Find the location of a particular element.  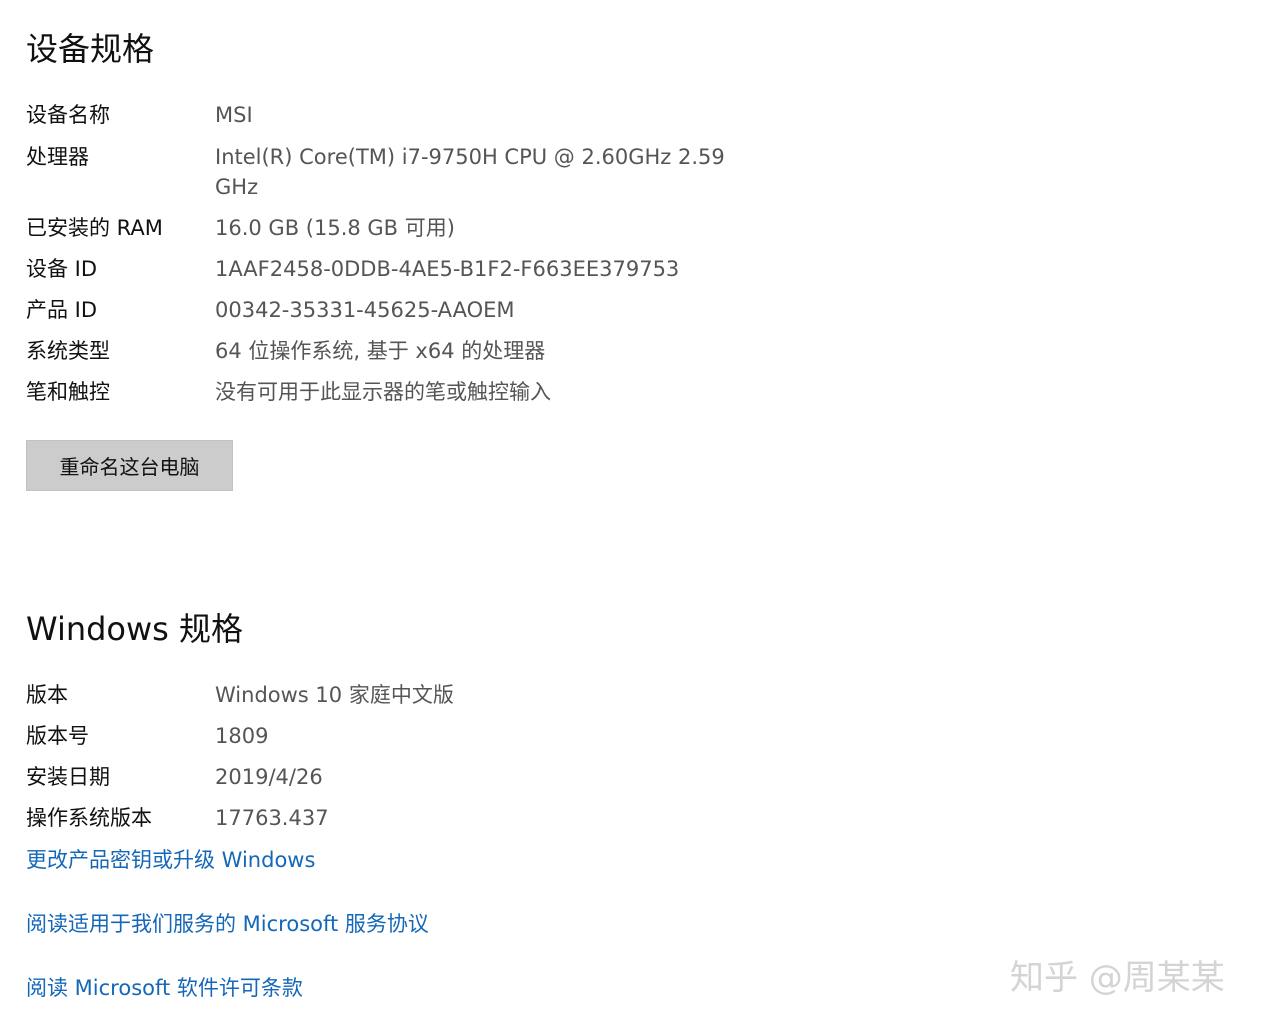

spec-label: 处理器 is located at coordinates (57, 157).